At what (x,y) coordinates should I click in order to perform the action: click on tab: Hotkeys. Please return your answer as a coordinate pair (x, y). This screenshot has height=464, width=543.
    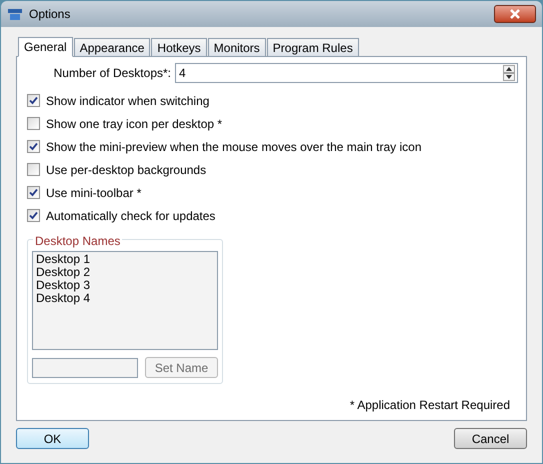
    Looking at the image, I should click on (179, 47).